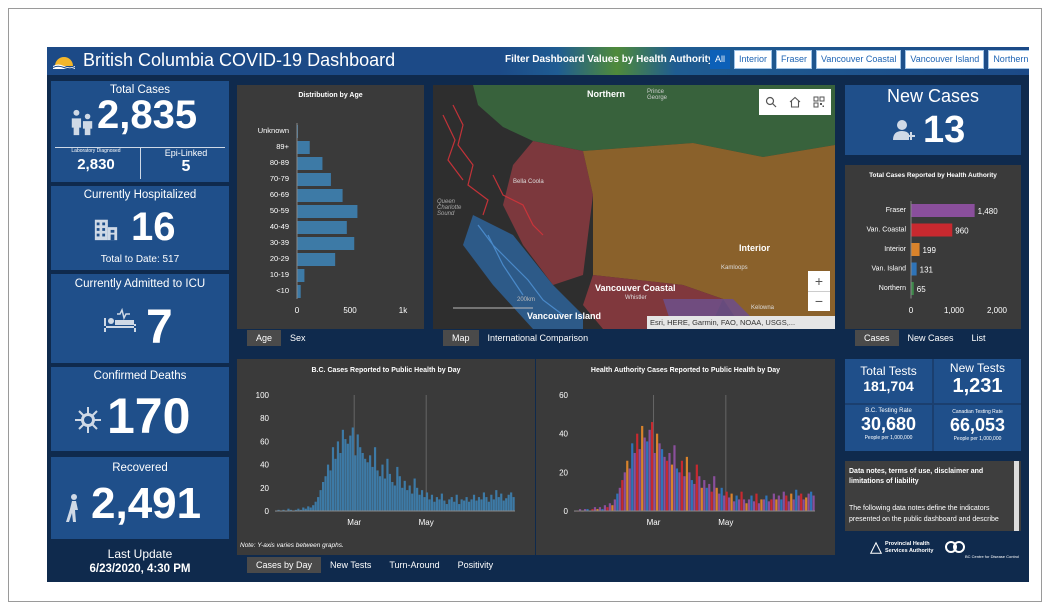 Image resolution: width=1050 pixels, height=608 pixels. I want to click on map-label-vancouver-island: Vancouver Island, so click(564, 316).